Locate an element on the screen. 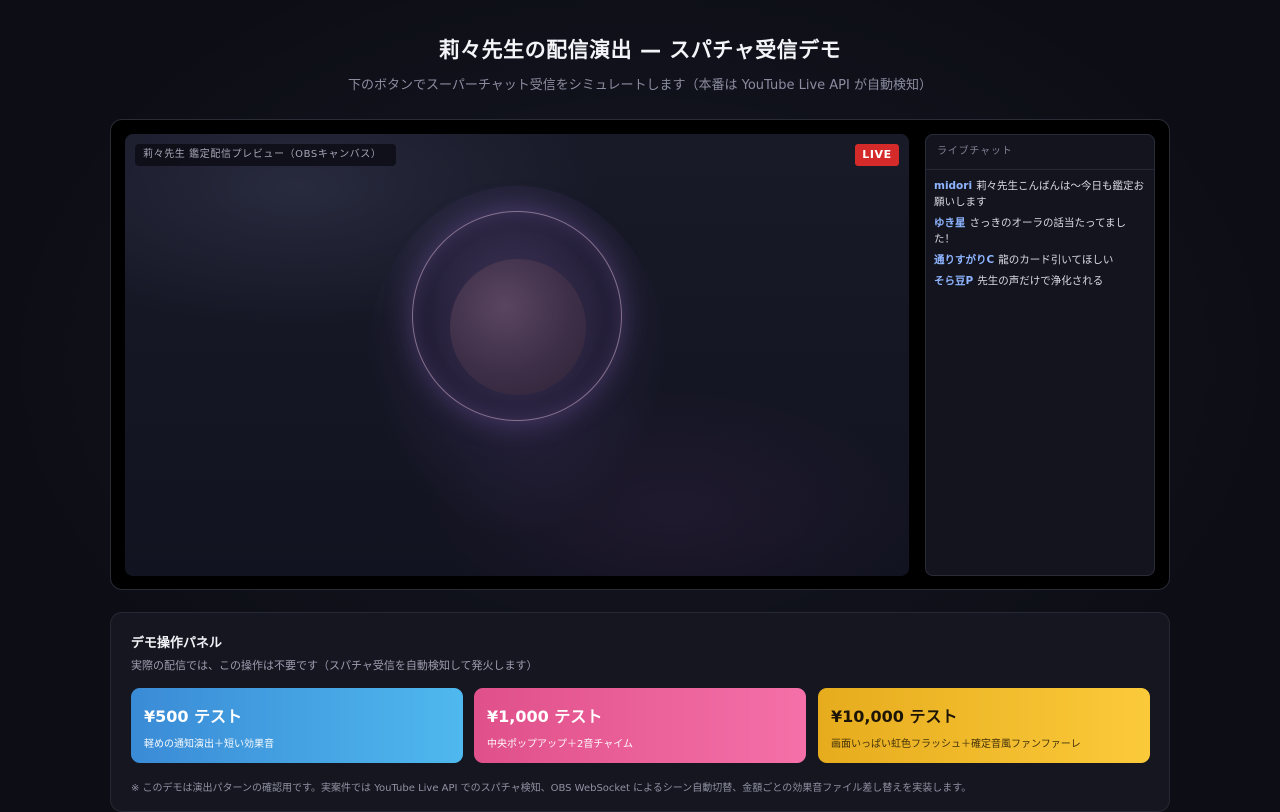  crystal-orb is located at coordinates (518, 327).